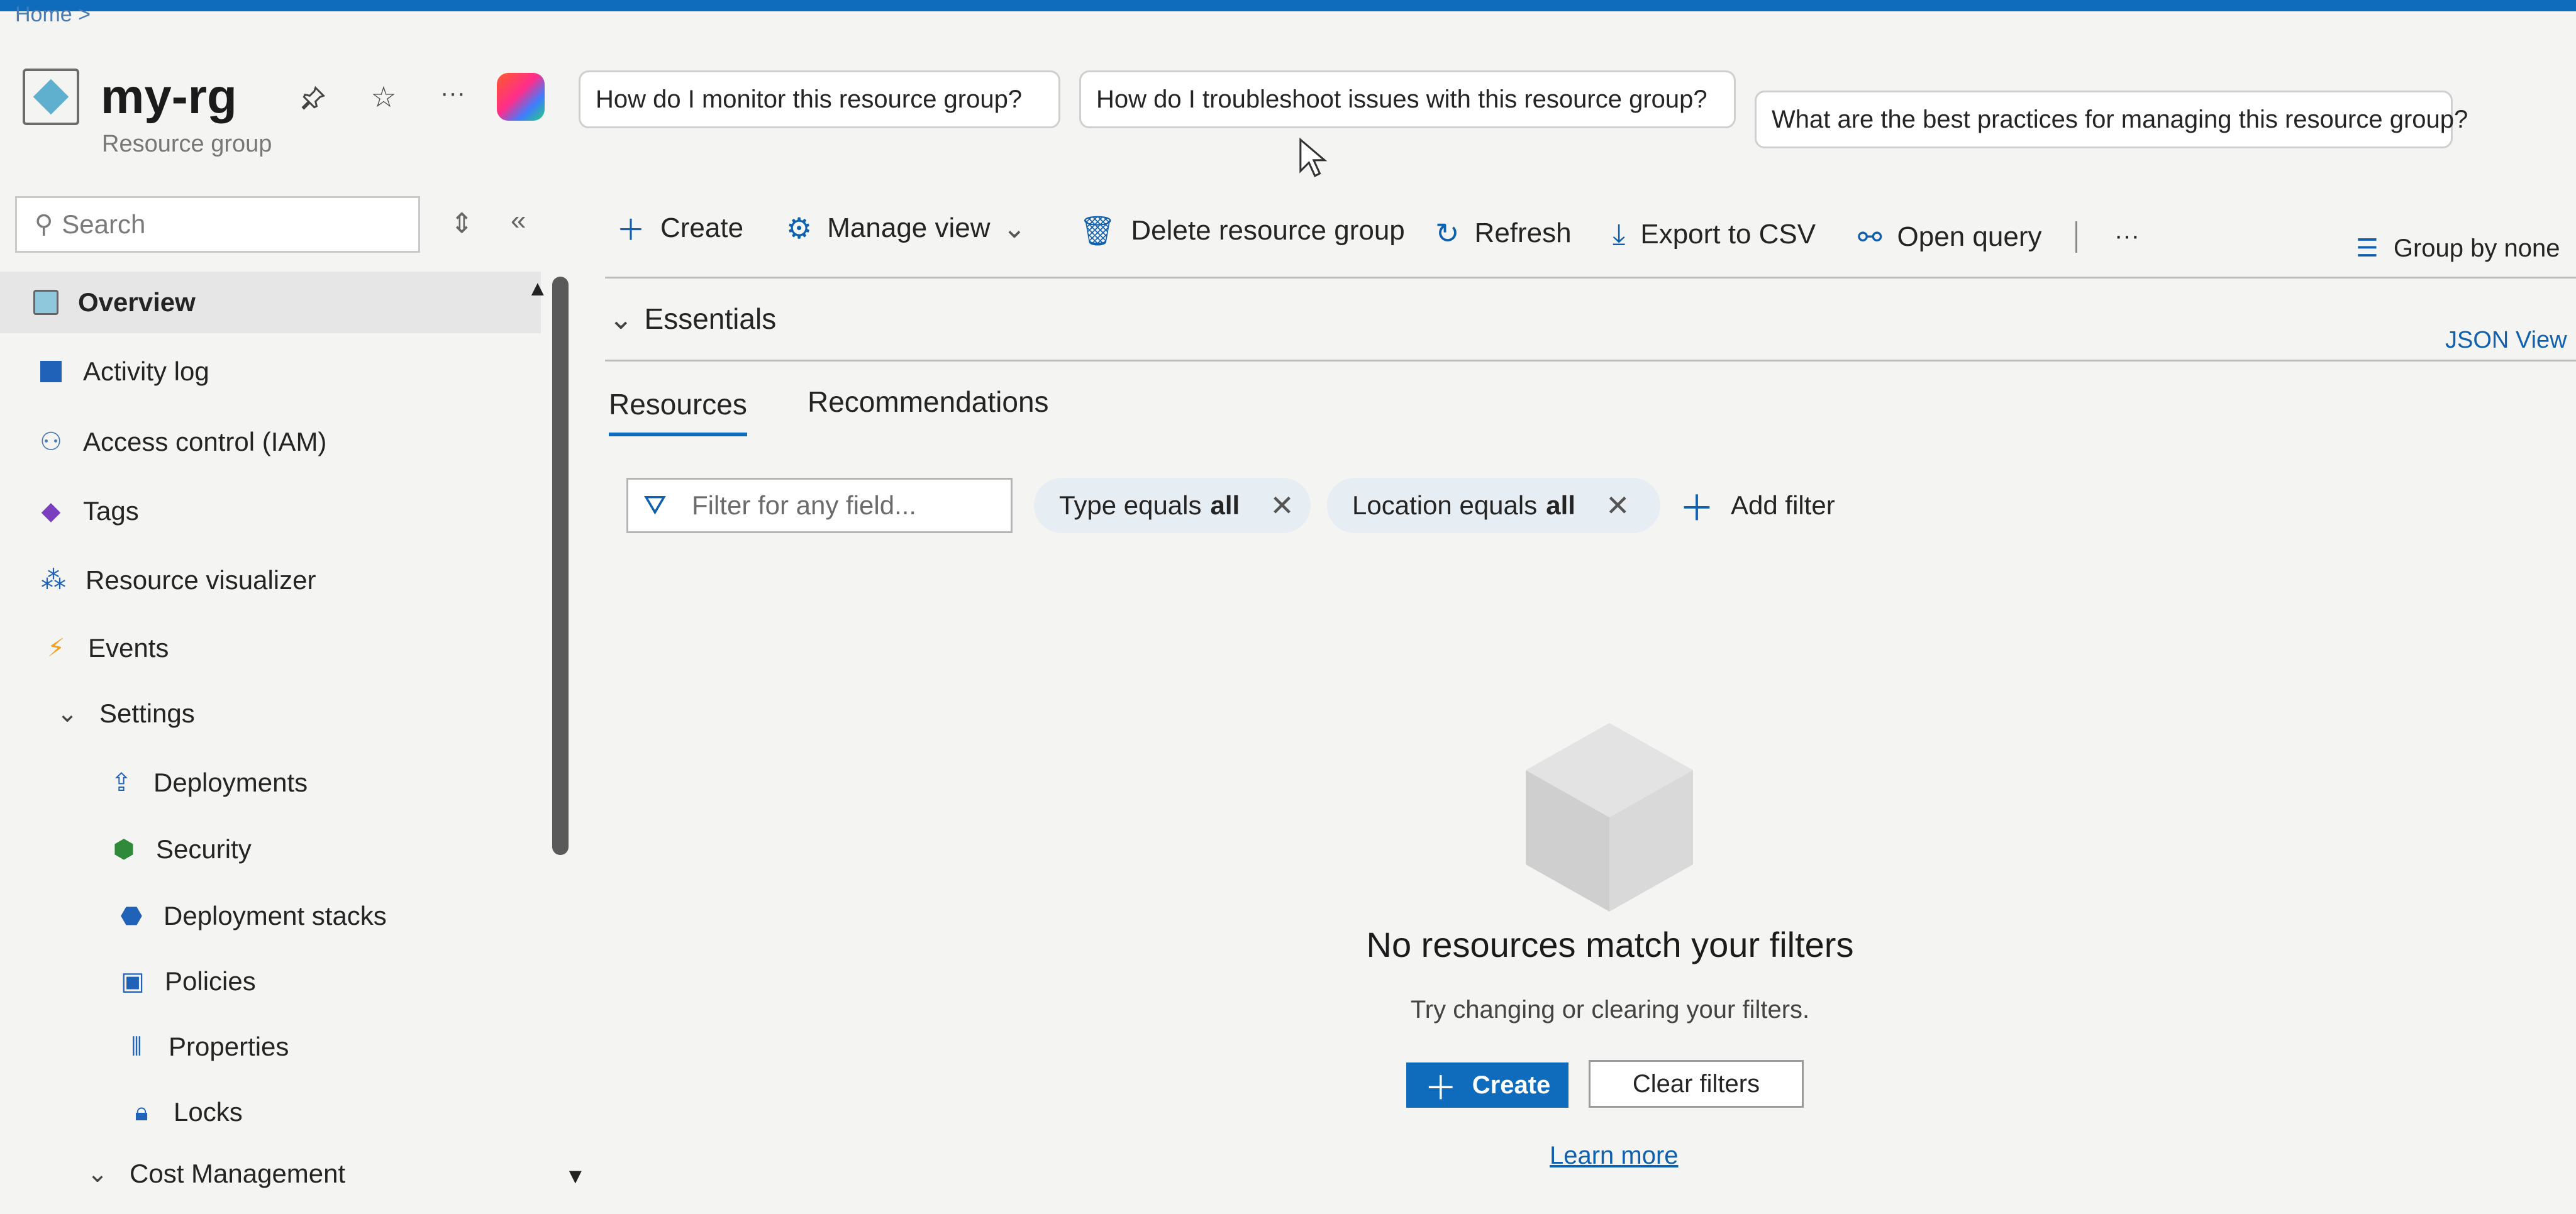 This screenshot has width=2576, height=1214. I want to click on group-by-button: ☰ Group by none, so click(2458, 248).